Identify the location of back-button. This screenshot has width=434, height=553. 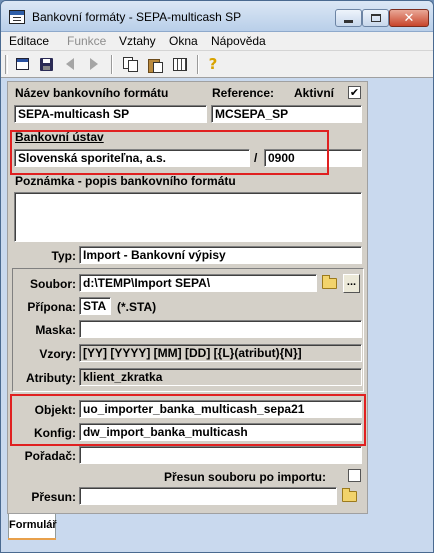
(70, 64).